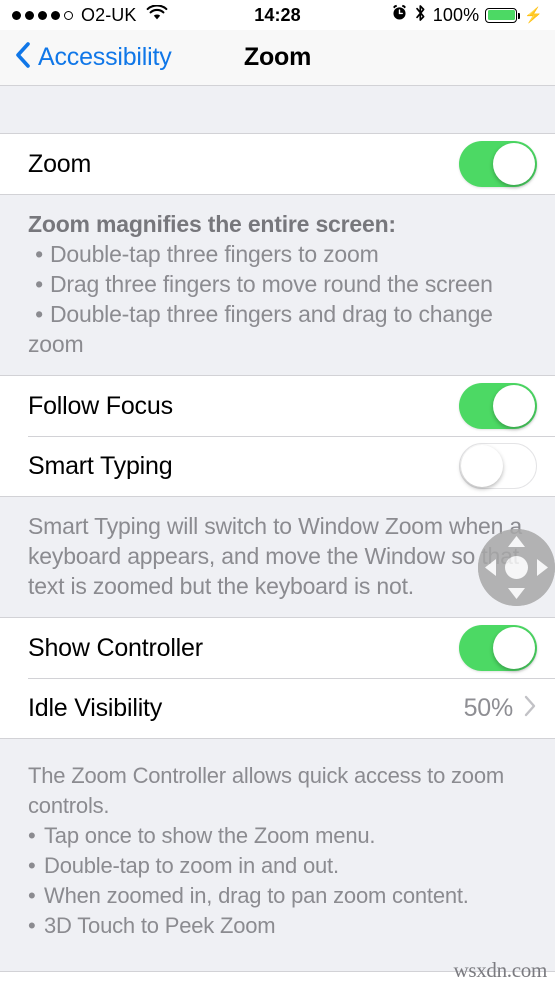 The image size is (555, 987). Describe the element at coordinates (212, 224) in the screenshot. I see `footer-heading: Zoom magnifies the entire screen:` at that location.